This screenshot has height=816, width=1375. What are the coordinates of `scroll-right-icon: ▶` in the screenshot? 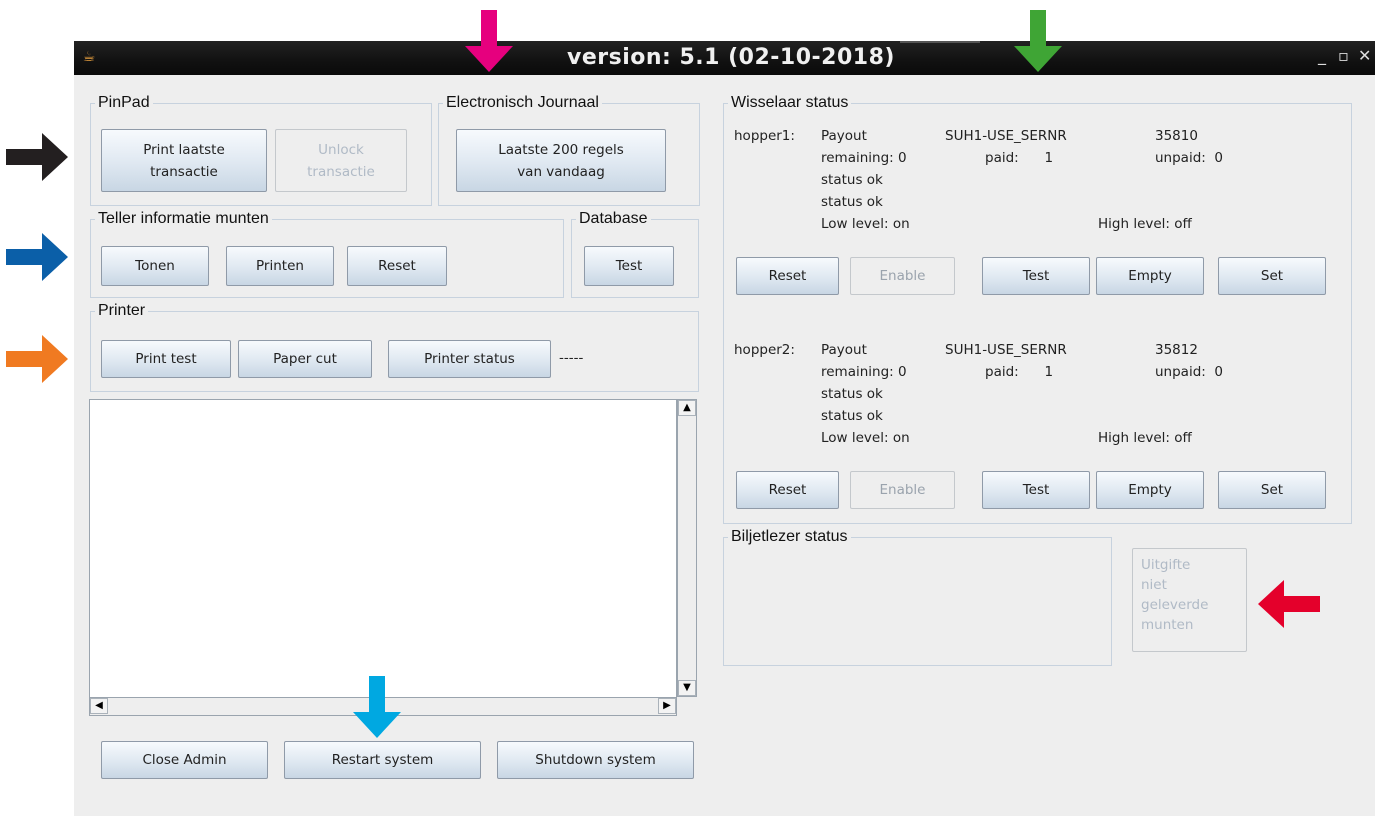 It's located at (667, 706).